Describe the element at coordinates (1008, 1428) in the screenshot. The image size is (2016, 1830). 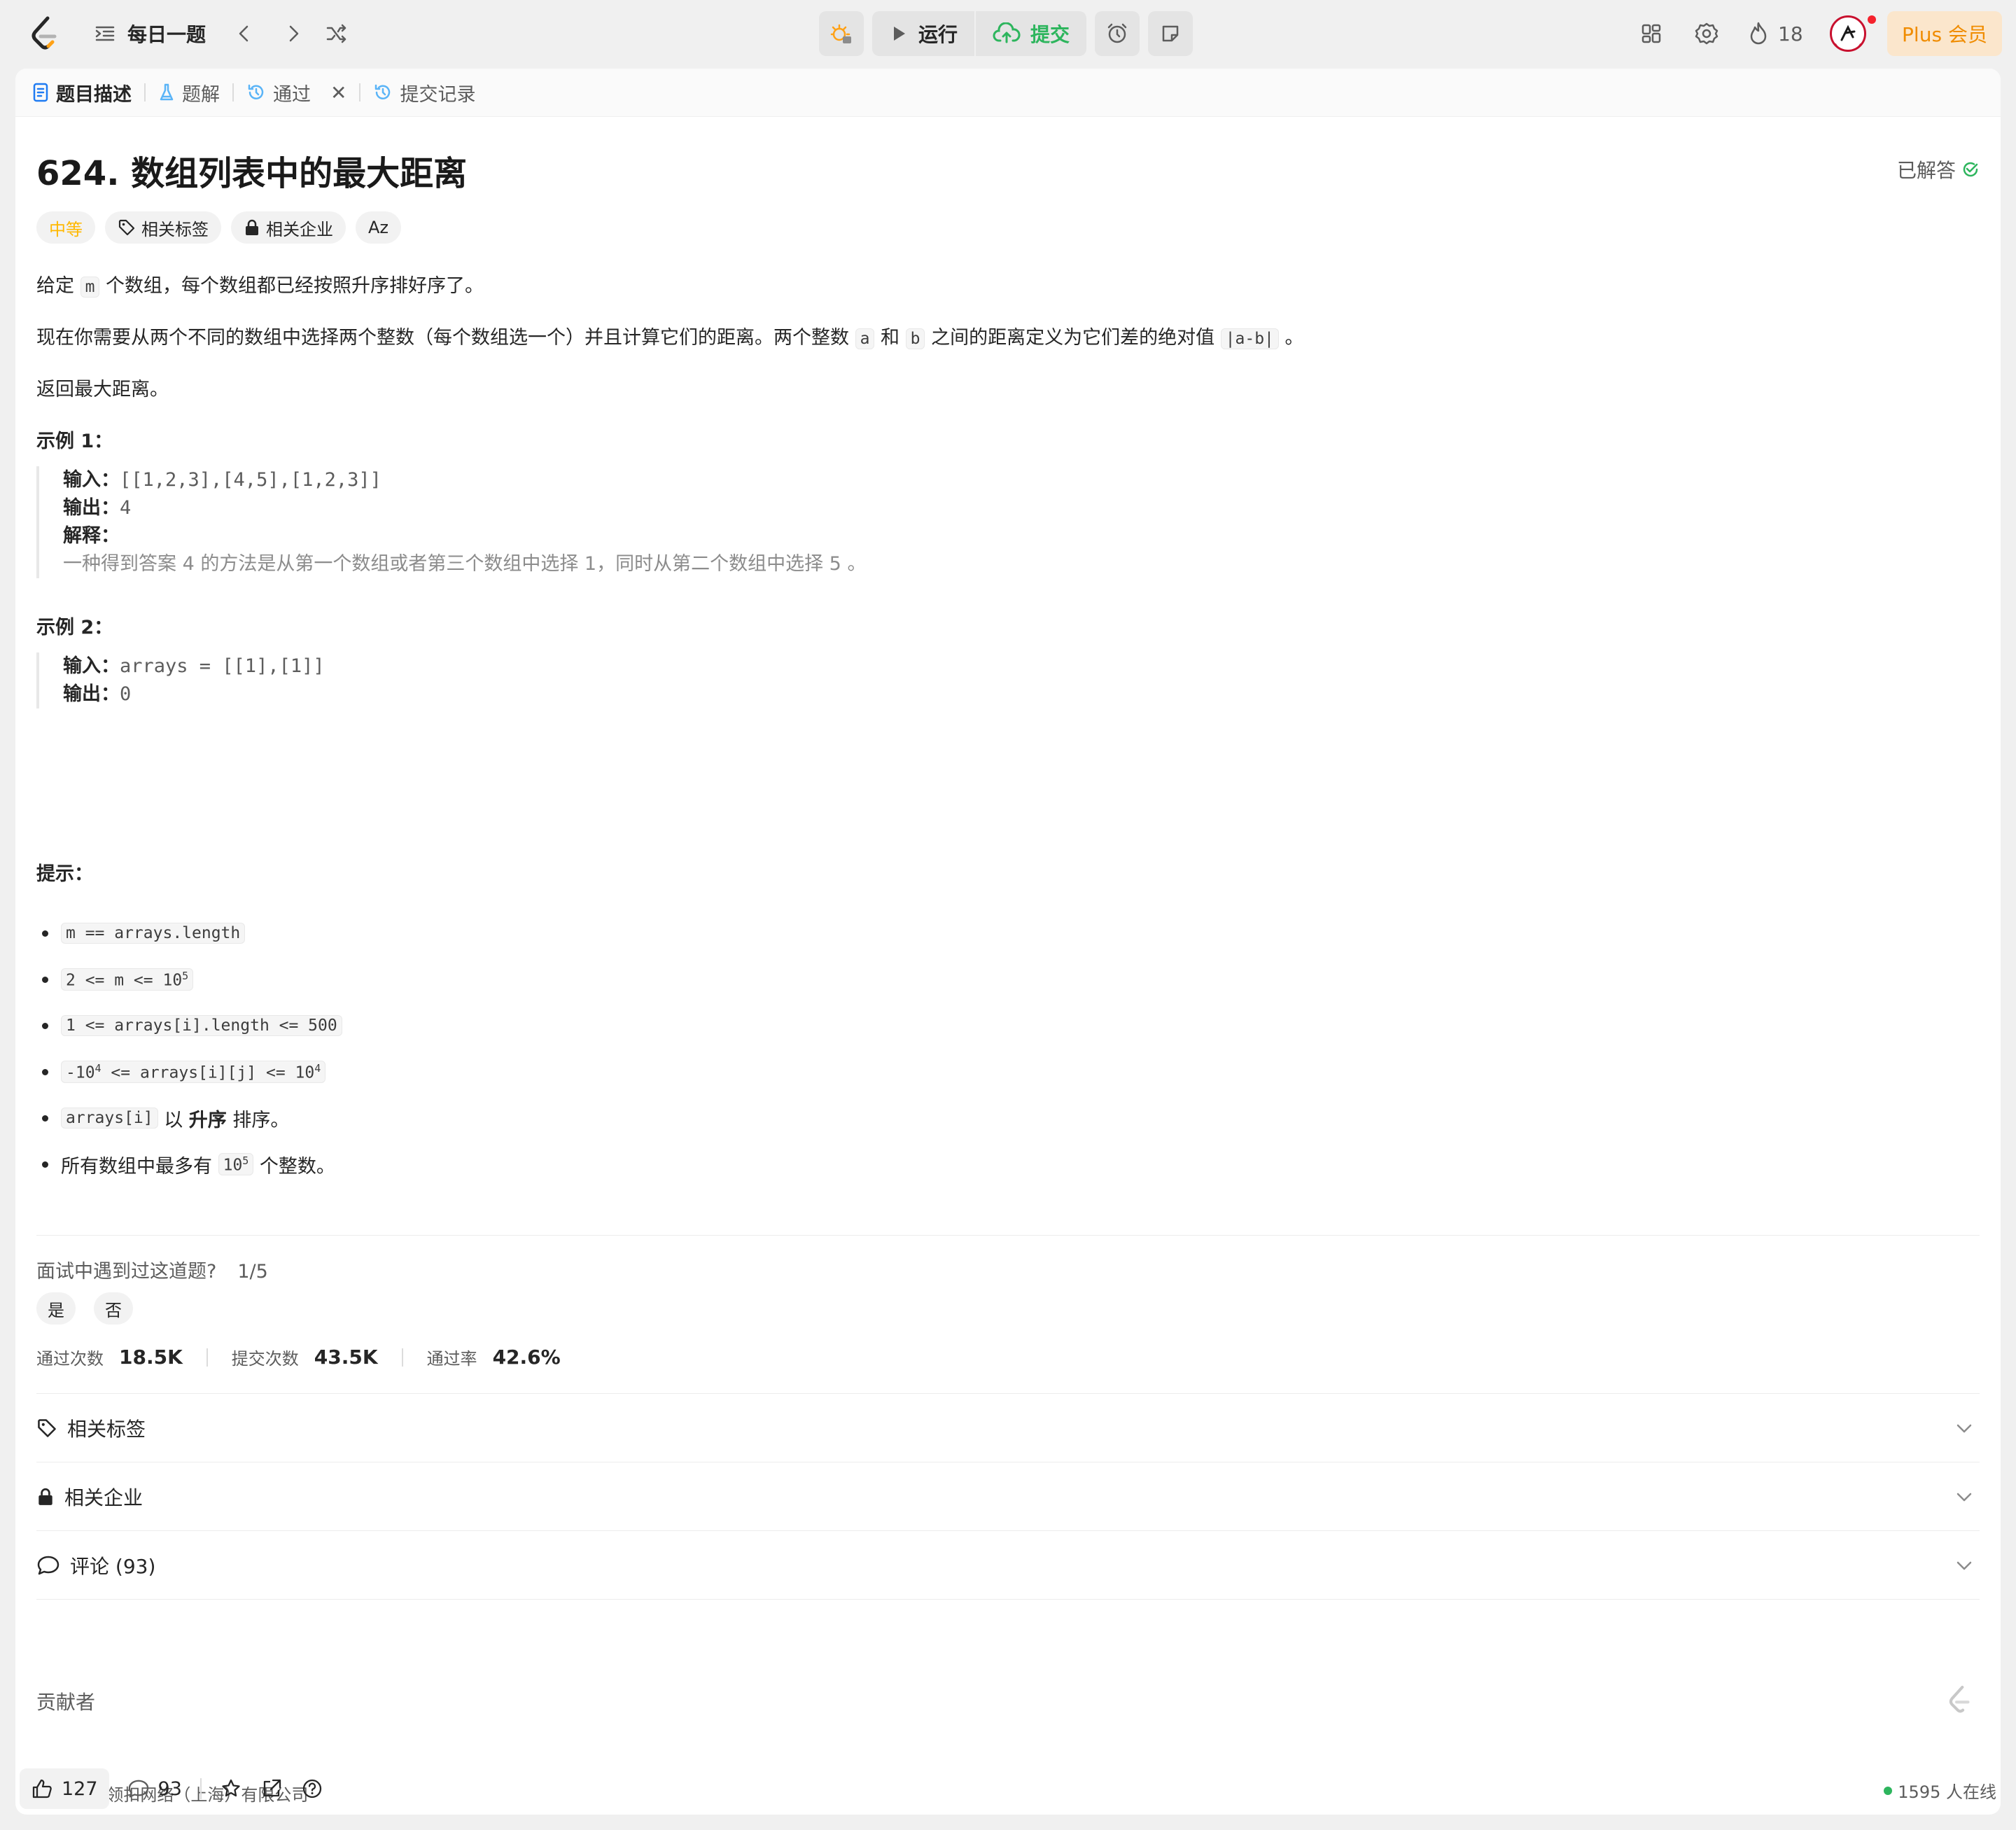
I see `topics-accordion: 相关标签` at that location.